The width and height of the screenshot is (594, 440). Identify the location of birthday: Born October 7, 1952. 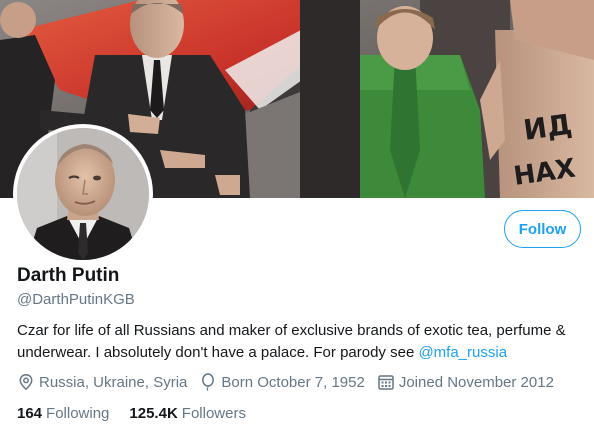
(282, 382).